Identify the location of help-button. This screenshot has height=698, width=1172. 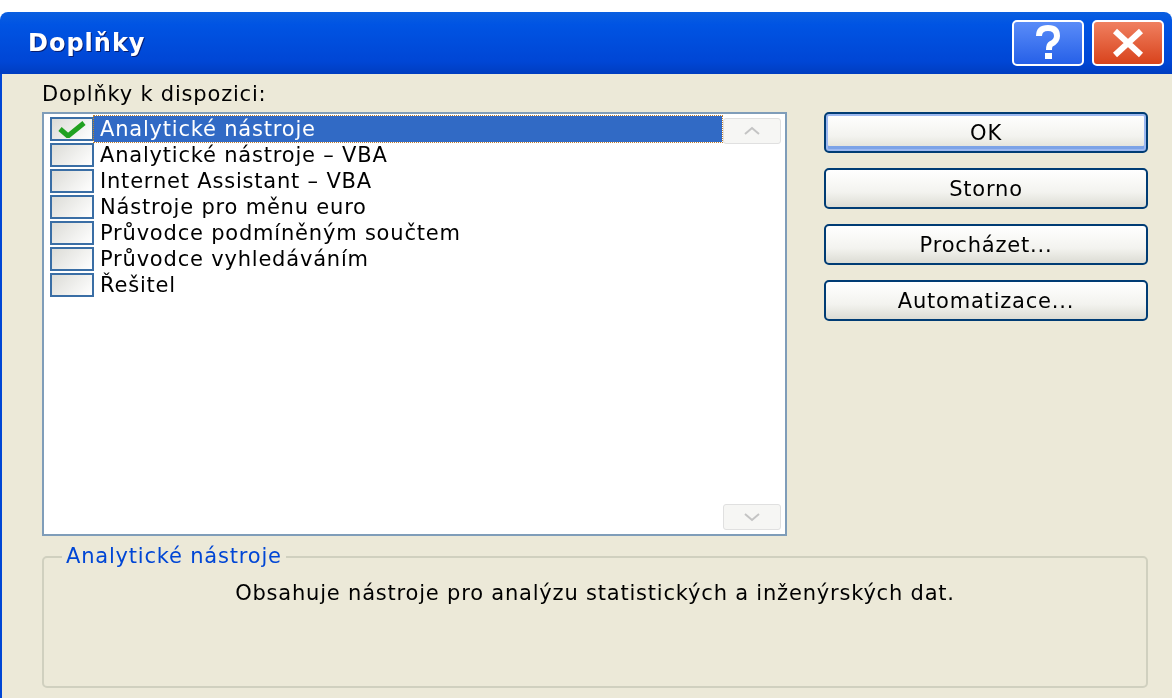
(1048, 43).